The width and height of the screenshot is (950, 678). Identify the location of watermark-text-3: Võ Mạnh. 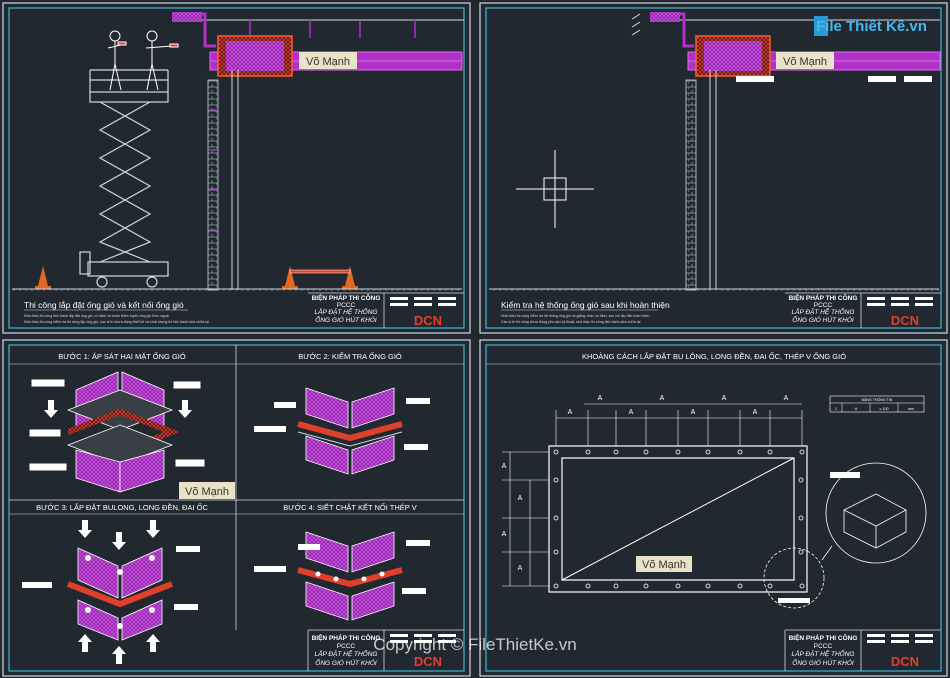
(207, 492).